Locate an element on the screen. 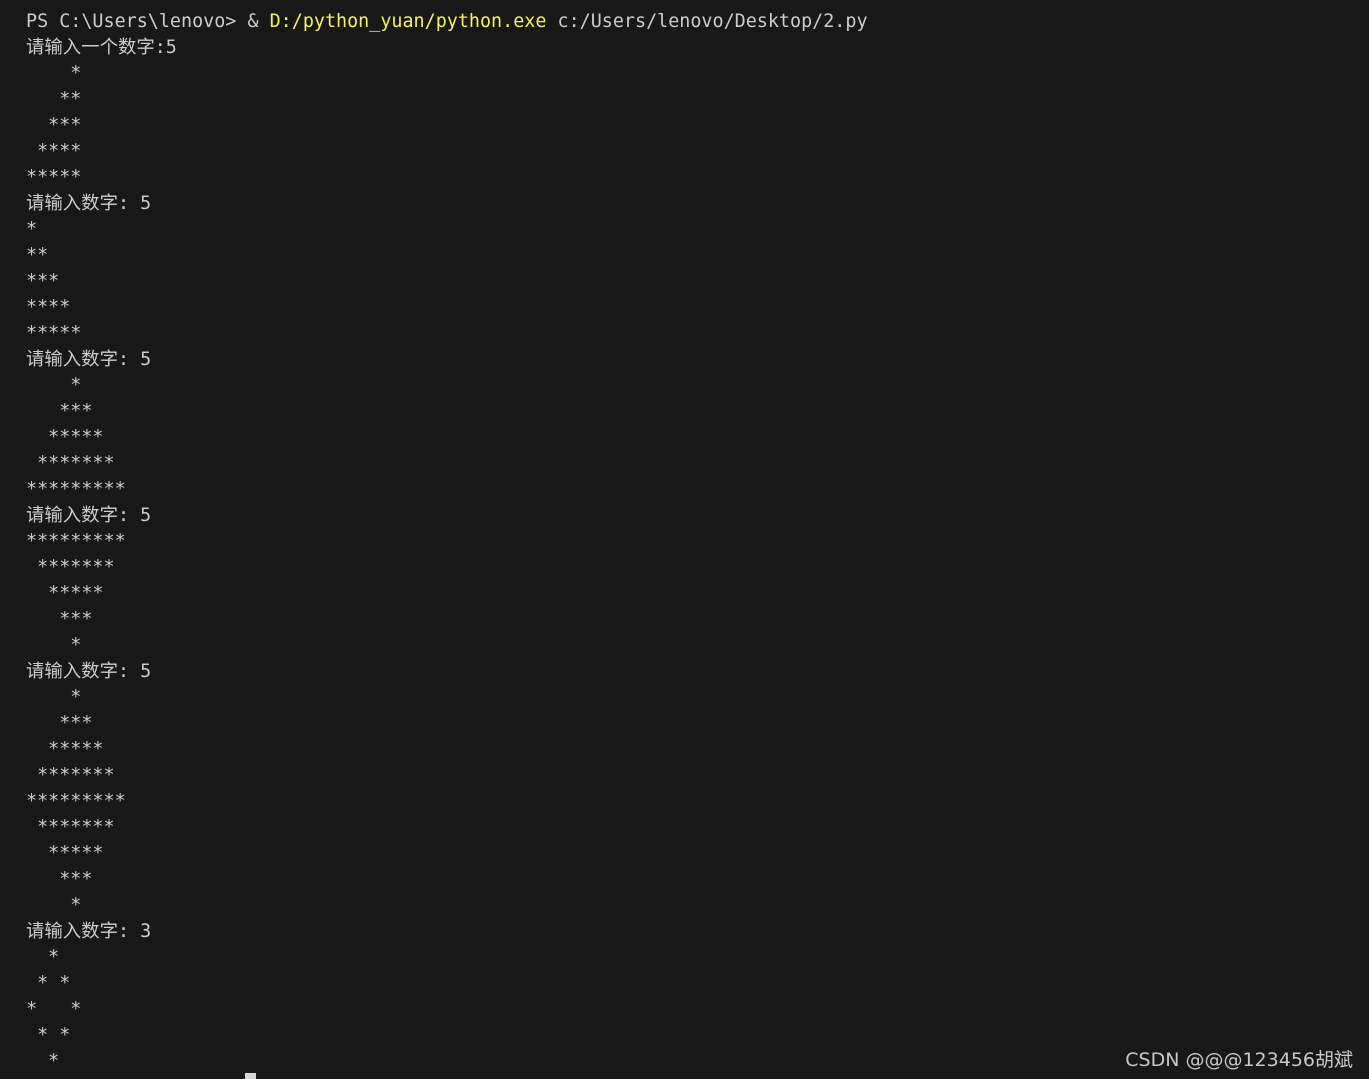 The image size is (1369, 1079). executable-path: D:/python_yuan/python.exe is located at coordinates (408, 21).